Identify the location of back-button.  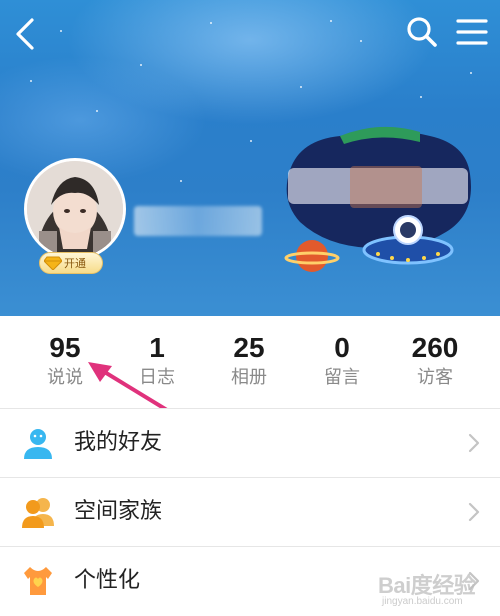
(25, 34).